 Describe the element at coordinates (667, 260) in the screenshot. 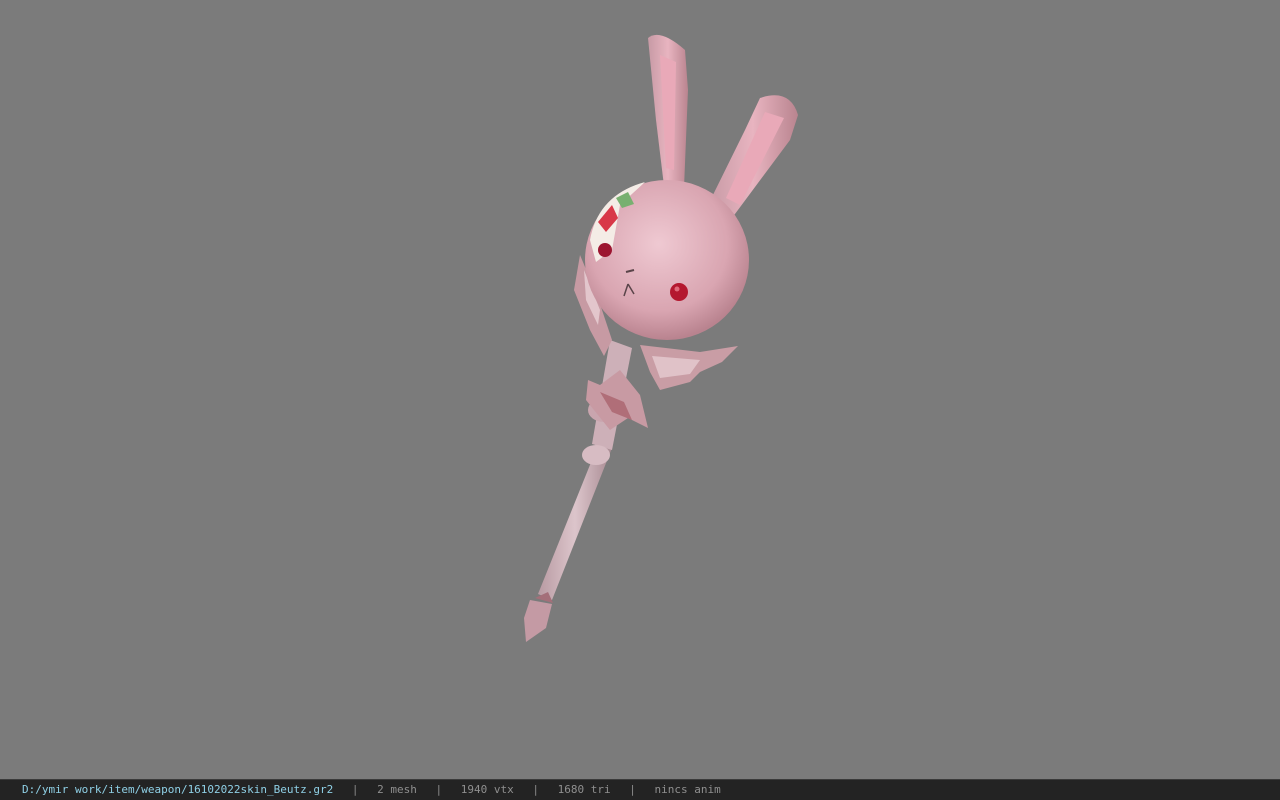

I see `bunny-head` at that location.